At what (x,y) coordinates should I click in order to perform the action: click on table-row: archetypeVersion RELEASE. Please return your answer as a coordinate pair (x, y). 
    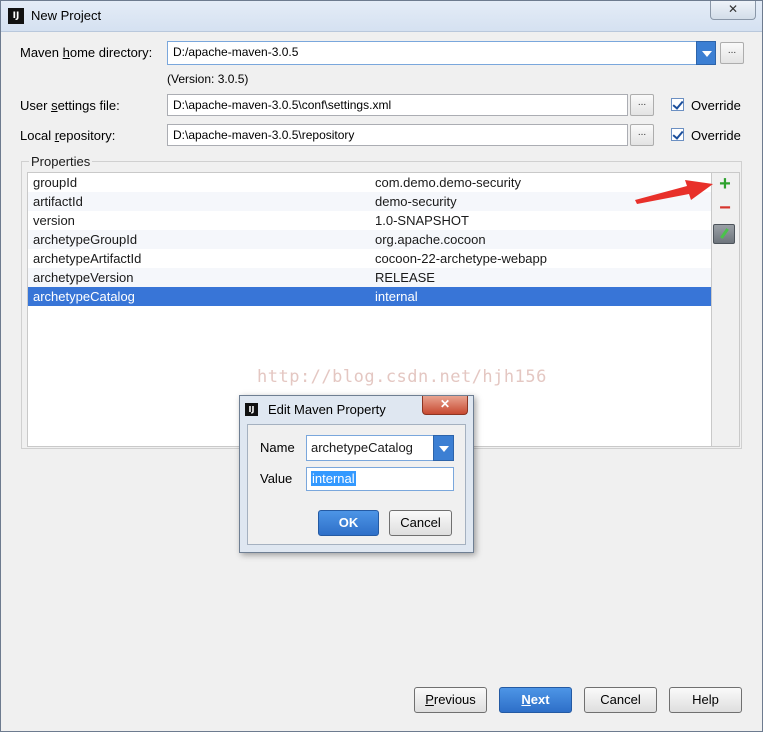
    Looking at the image, I should click on (369, 277).